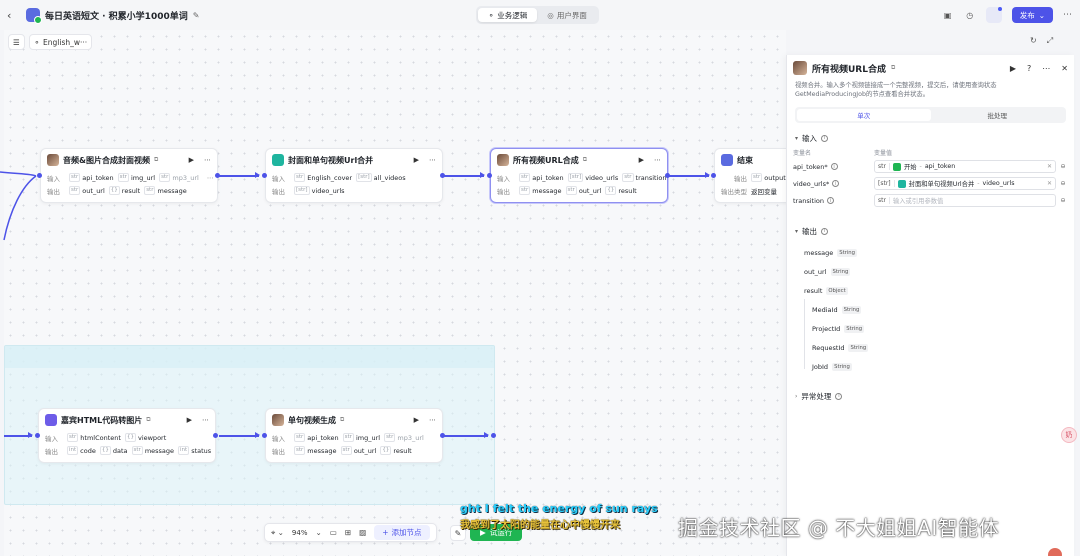 The width and height of the screenshot is (1080, 556). What do you see at coordinates (300, 533) in the screenshot?
I see `zoom-level: 94%` at bounding box center [300, 533].